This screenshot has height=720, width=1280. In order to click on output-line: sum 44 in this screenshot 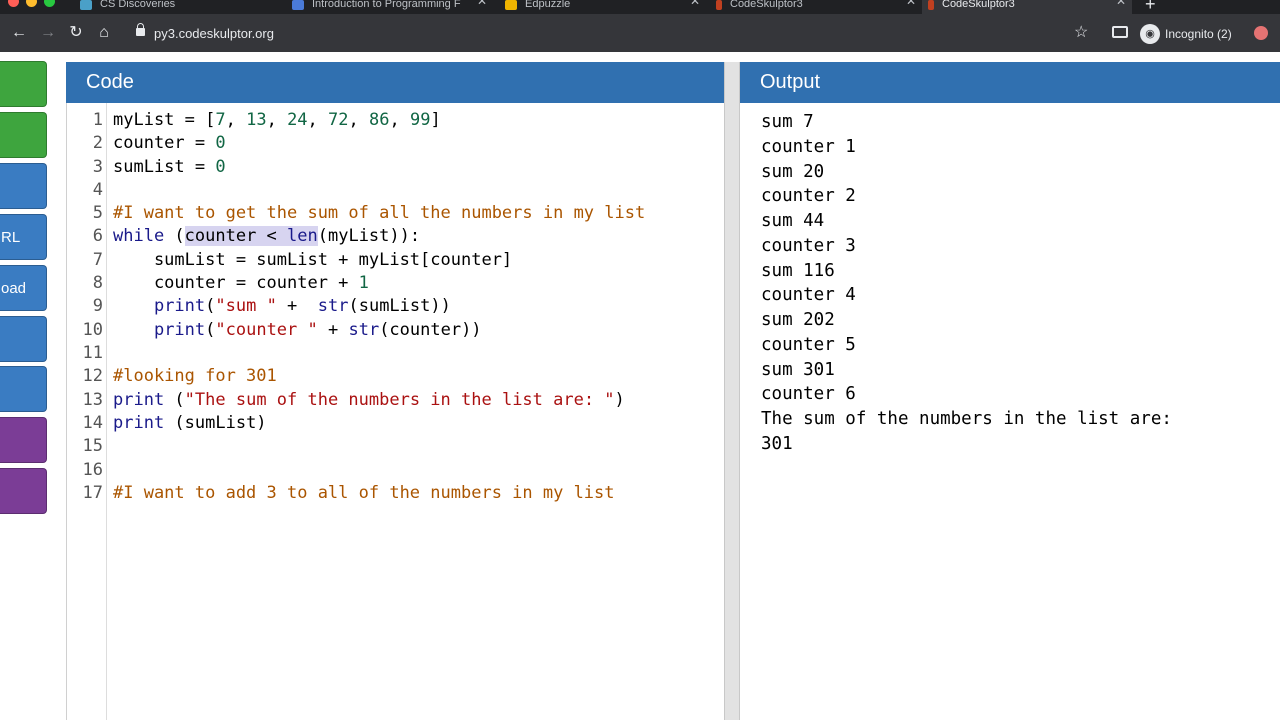, I will do `click(793, 221)`.